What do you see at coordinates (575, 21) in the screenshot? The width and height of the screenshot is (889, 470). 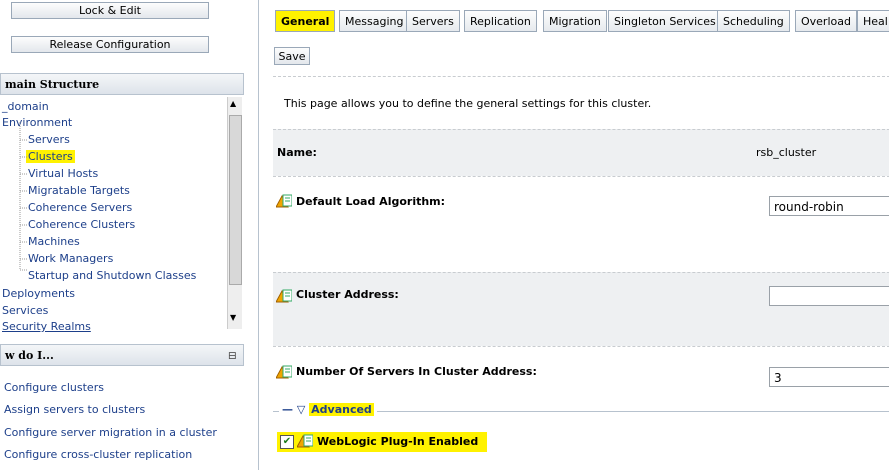 I see `tab-migration: Migration` at bounding box center [575, 21].